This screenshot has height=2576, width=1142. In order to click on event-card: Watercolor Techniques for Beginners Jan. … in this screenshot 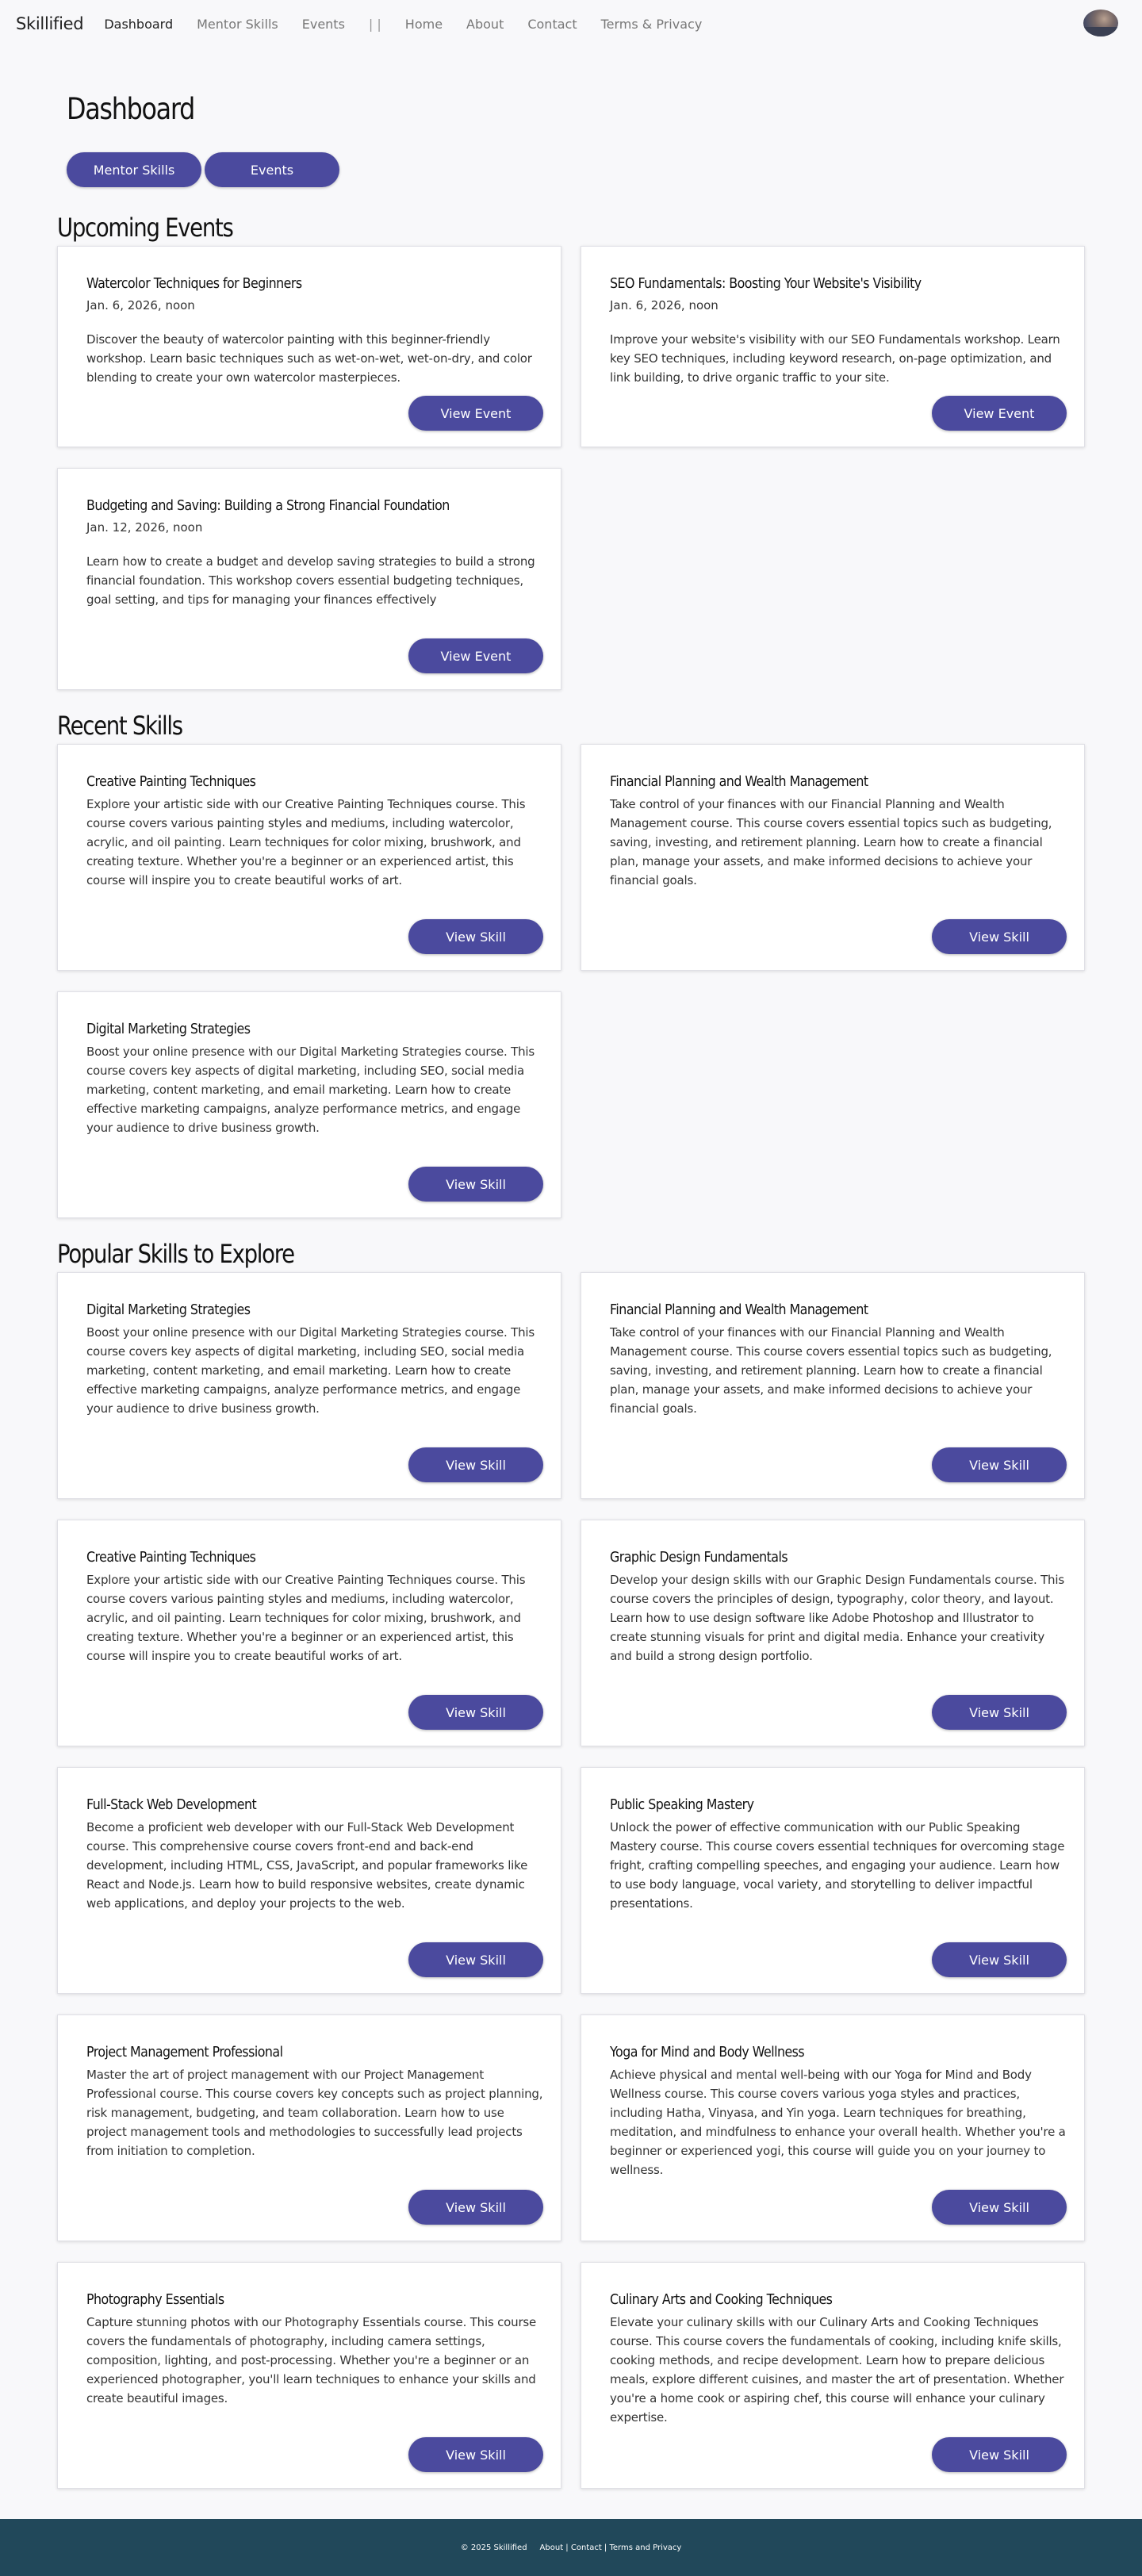, I will do `click(309, 347)`.